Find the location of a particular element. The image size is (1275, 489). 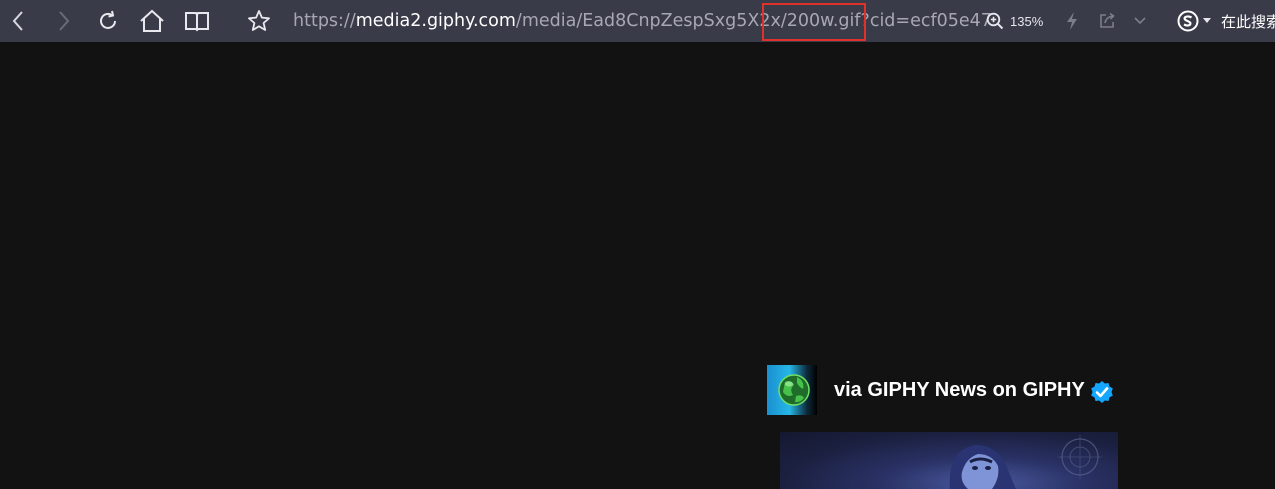

url-highlight-annotation is located at coordinates (814, 22).